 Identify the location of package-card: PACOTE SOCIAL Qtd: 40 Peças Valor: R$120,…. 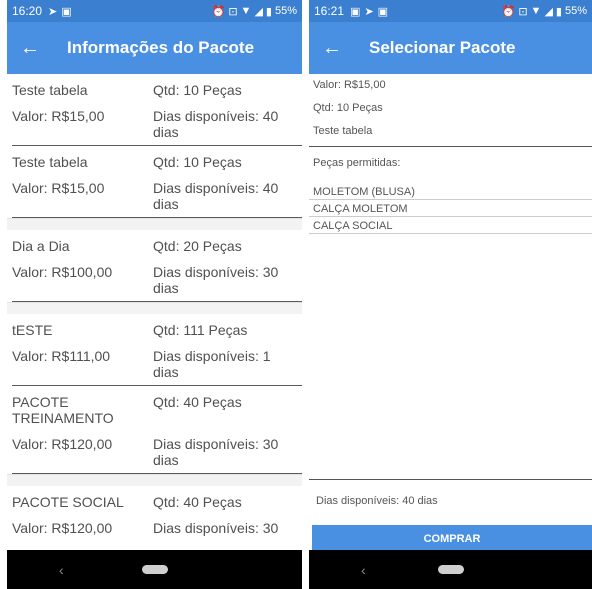
(154, 511).